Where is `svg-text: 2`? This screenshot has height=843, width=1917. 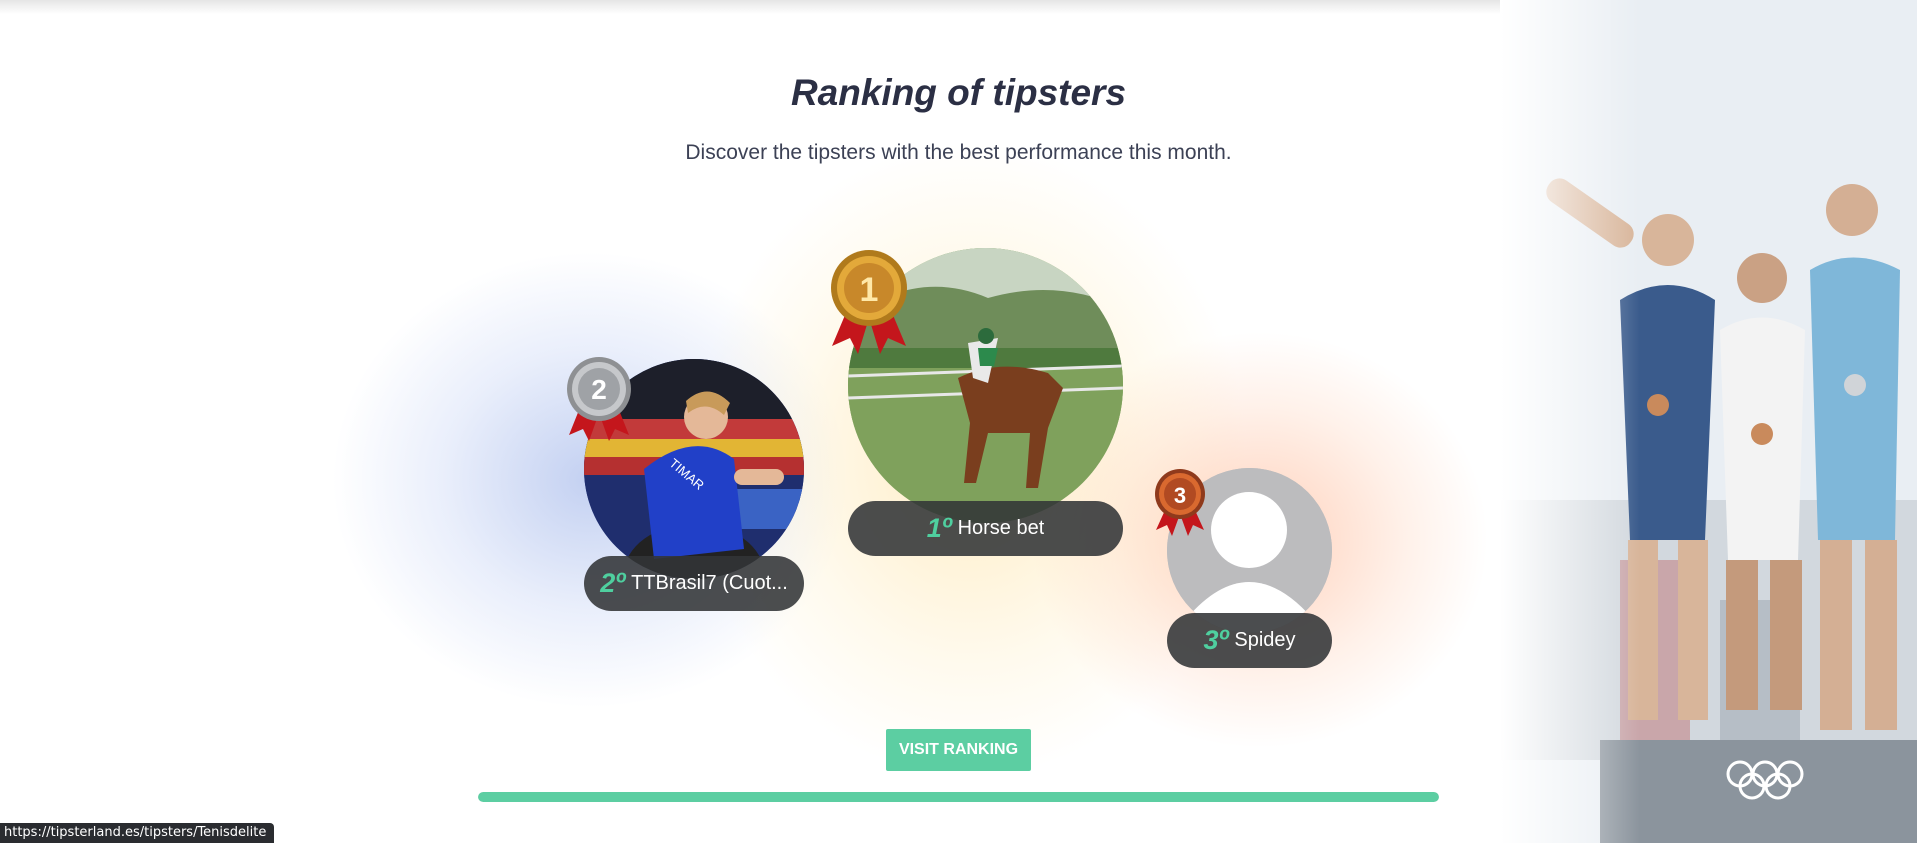
svg-text: 2 is located at coordinates (599, 389).